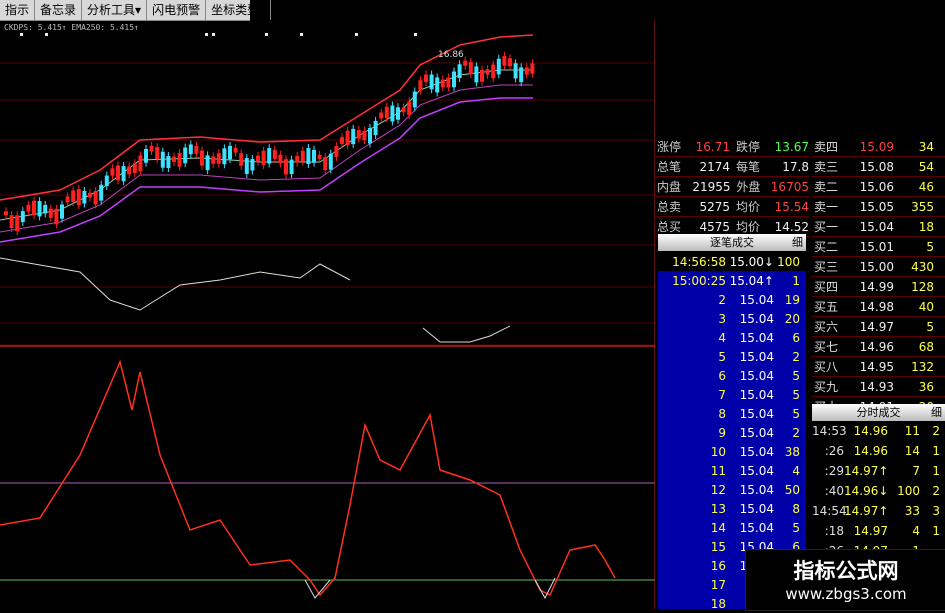  What do you see at coordinates (732, 280) in the screenshot?
I see `tick-row: 15:00:25 15.04↑ 1` at bounding box center [732, 280].